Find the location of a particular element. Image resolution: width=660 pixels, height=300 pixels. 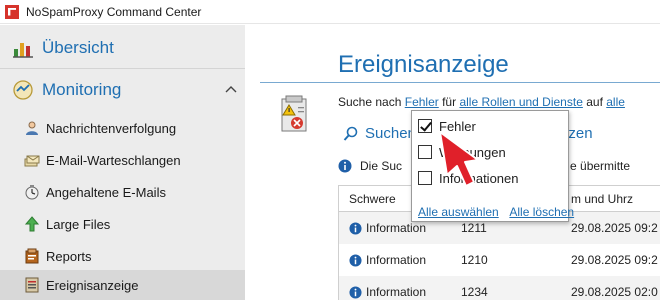

target-filter-link: alle is located at coordinates (615, 102).